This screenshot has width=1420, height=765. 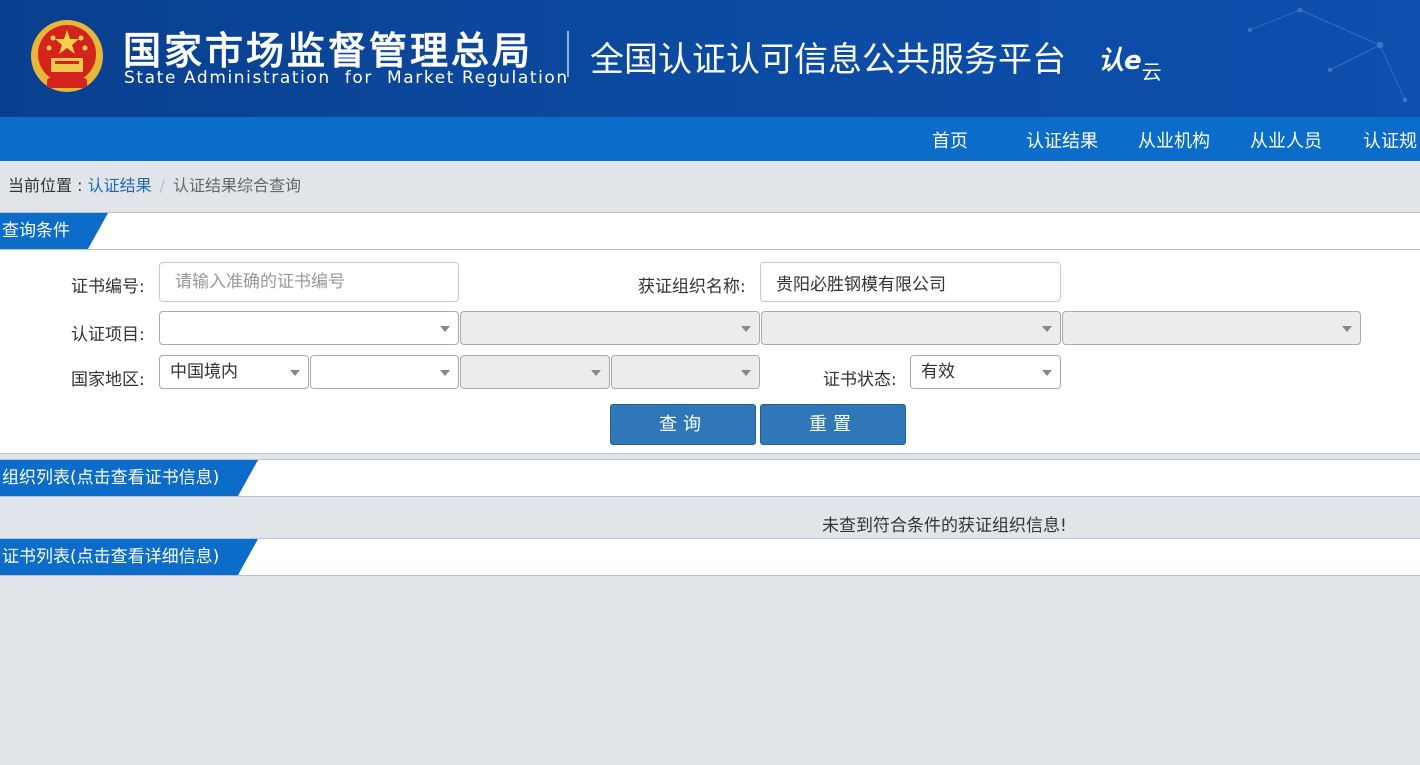 What do you see at coordinates (944, 526) in the screenshot?
I see `org-list-empty-message: 未查到符合条件的获证组织信息!` at bounding box center [944, 526].